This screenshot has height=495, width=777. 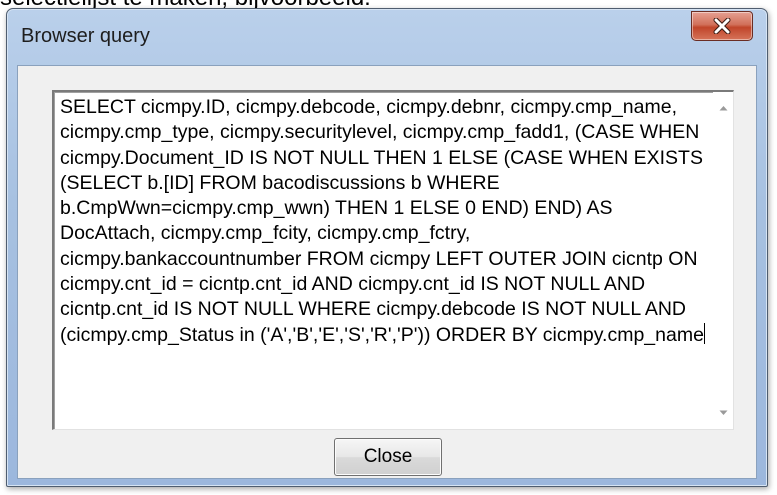 What do you see at coordinates (723, 260) in the screenshot?
I see `vertical-scrollbar` at bounding box center [723, 260].